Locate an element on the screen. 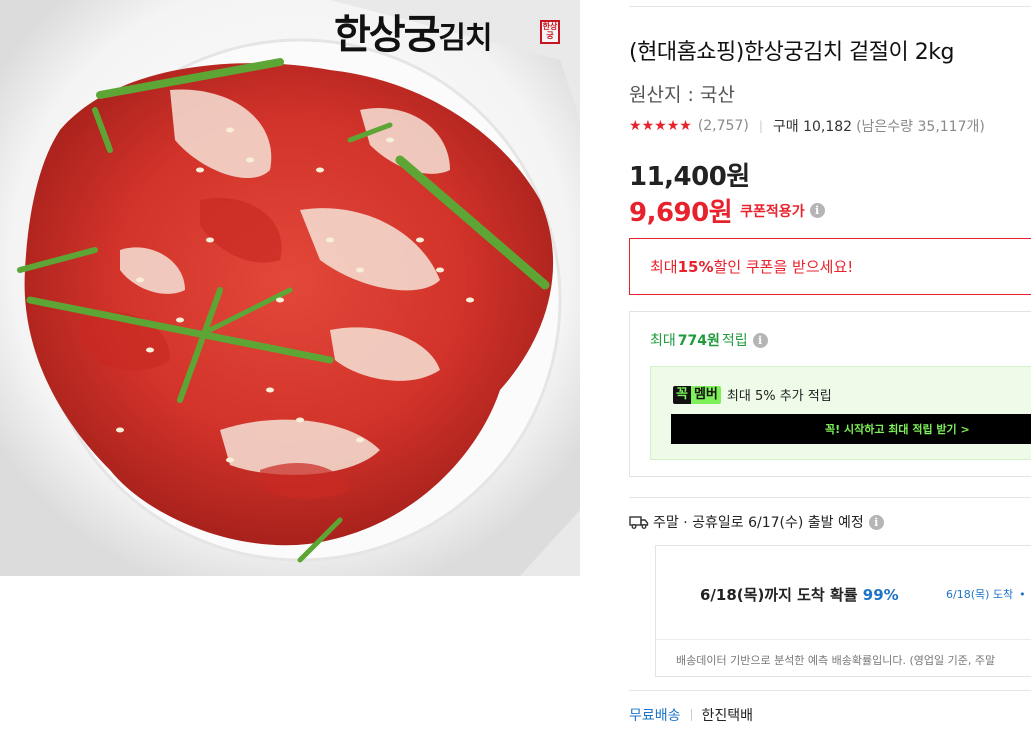  remaining-stock: (남은수량 35,117개) is located at coordinates (920, 127).